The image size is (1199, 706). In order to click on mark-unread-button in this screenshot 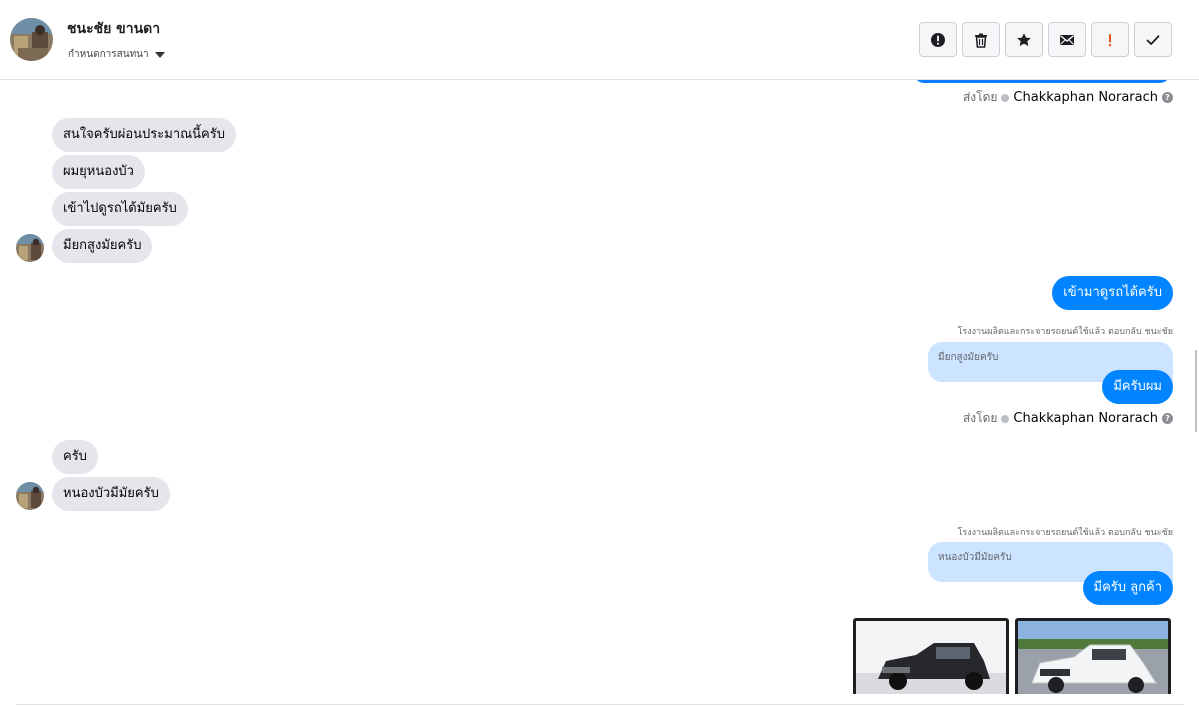, I will do `click(1067, 39)`.